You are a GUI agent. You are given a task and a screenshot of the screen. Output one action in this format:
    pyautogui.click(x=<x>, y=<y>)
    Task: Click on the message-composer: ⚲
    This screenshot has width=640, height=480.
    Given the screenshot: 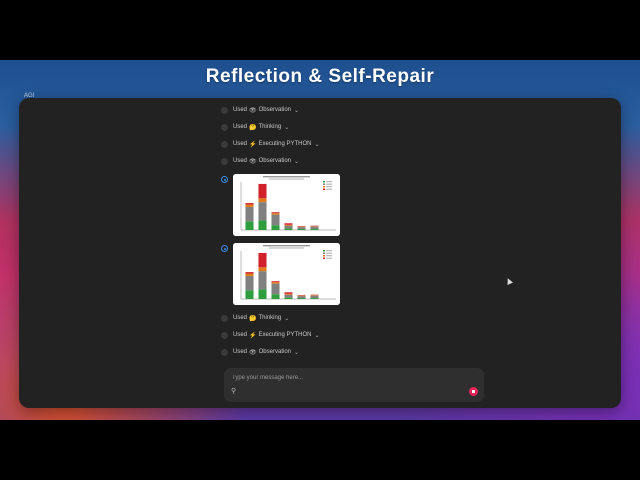 What is the action you would take?
    pyautogui.click(x=354, y=385)
    